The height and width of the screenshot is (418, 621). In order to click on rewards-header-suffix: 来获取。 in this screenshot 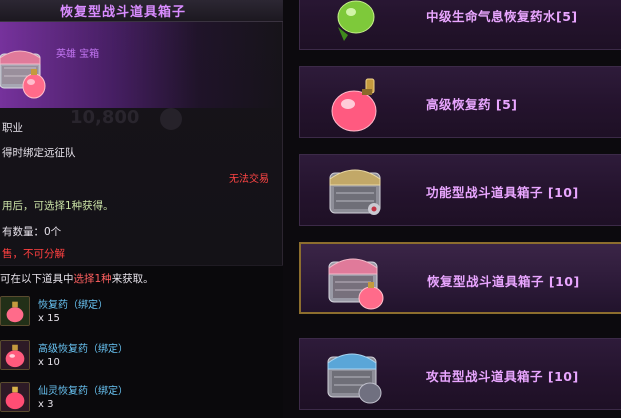, I will do `click(132, 279)`.